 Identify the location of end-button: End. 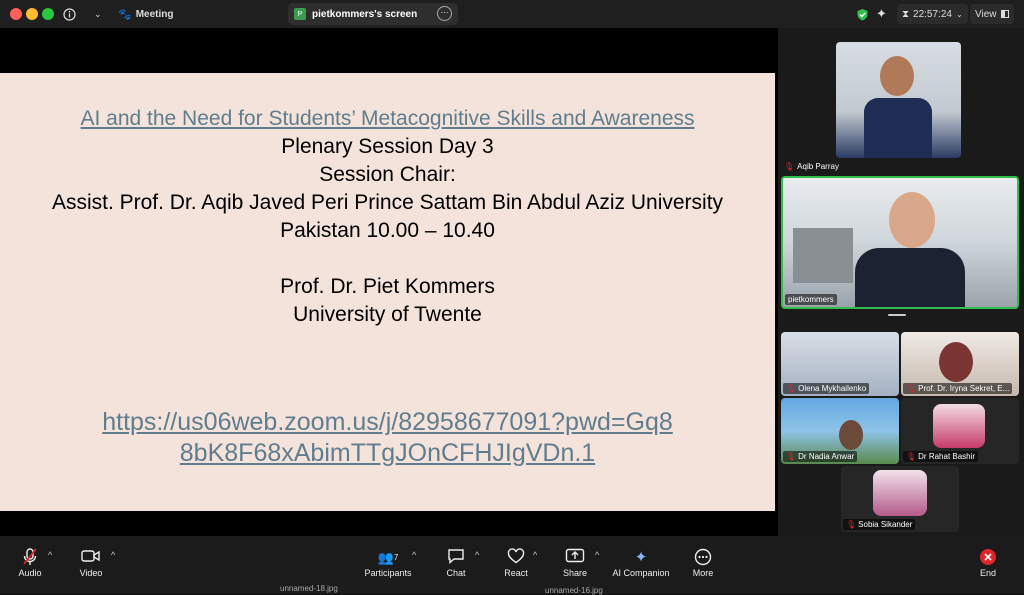
(988, 563).